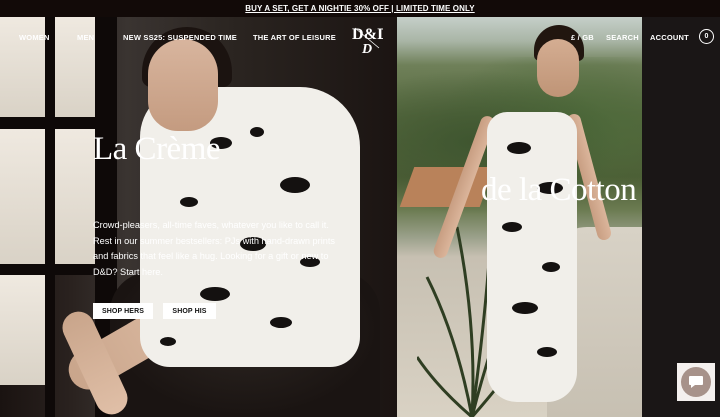  What do you see at coordinates (669, 37) in the screenshot?
I see `account-link: ACCOUNT` at bounding box center [669, 37].